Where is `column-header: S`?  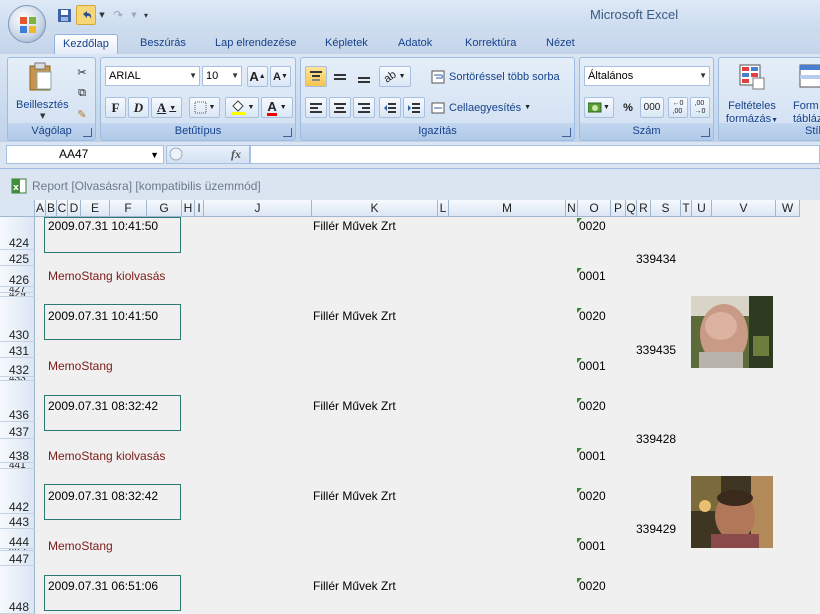 column-header: S is located at coordinates (666, 208).